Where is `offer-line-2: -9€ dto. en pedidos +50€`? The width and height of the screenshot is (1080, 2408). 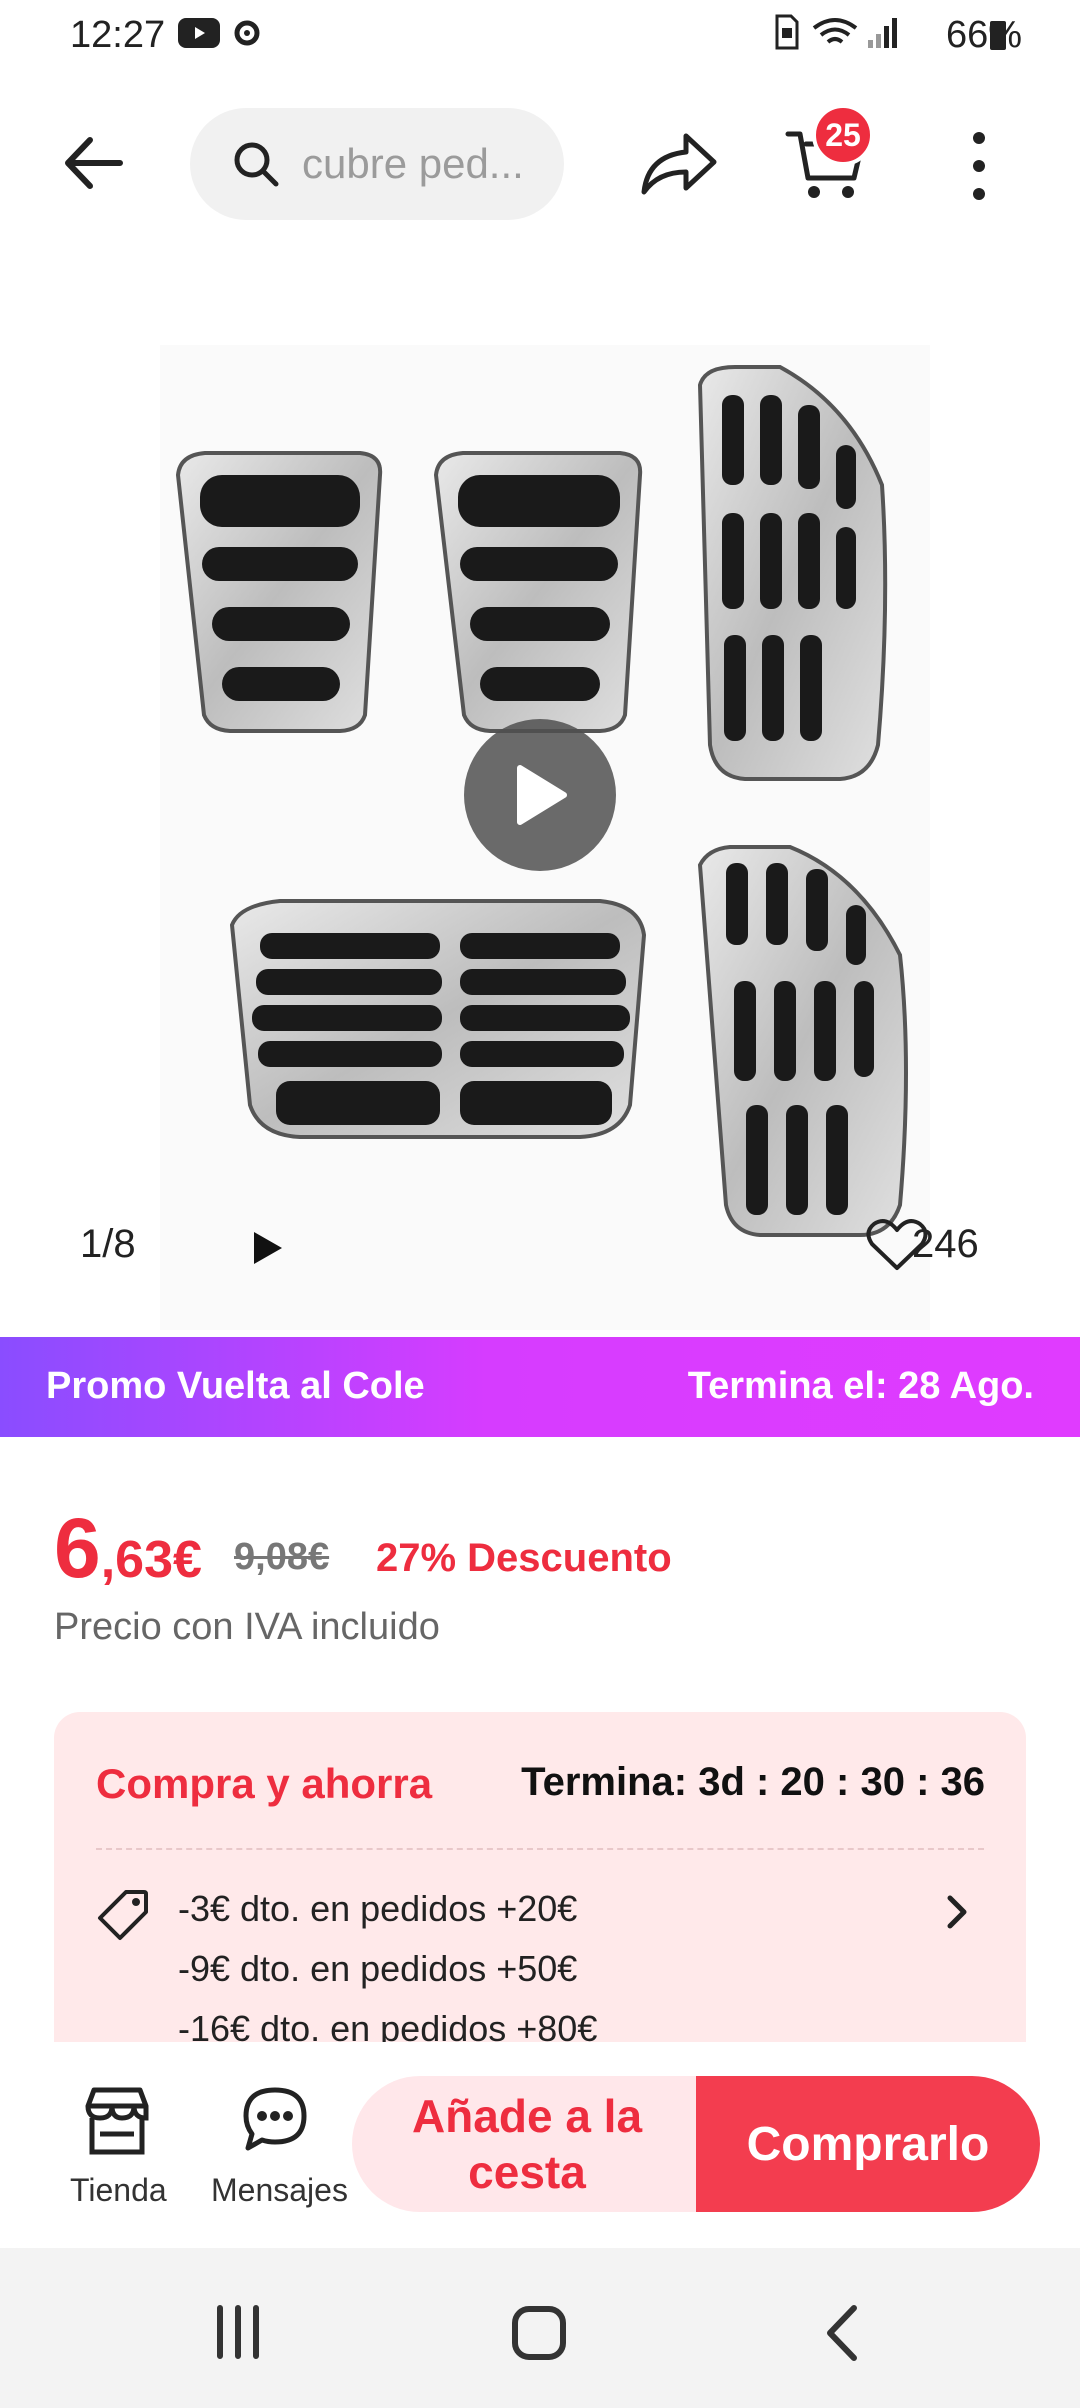 offer-line-2: -9€ dto. en pedidos +50€ is located at coordinates (378, 1968).